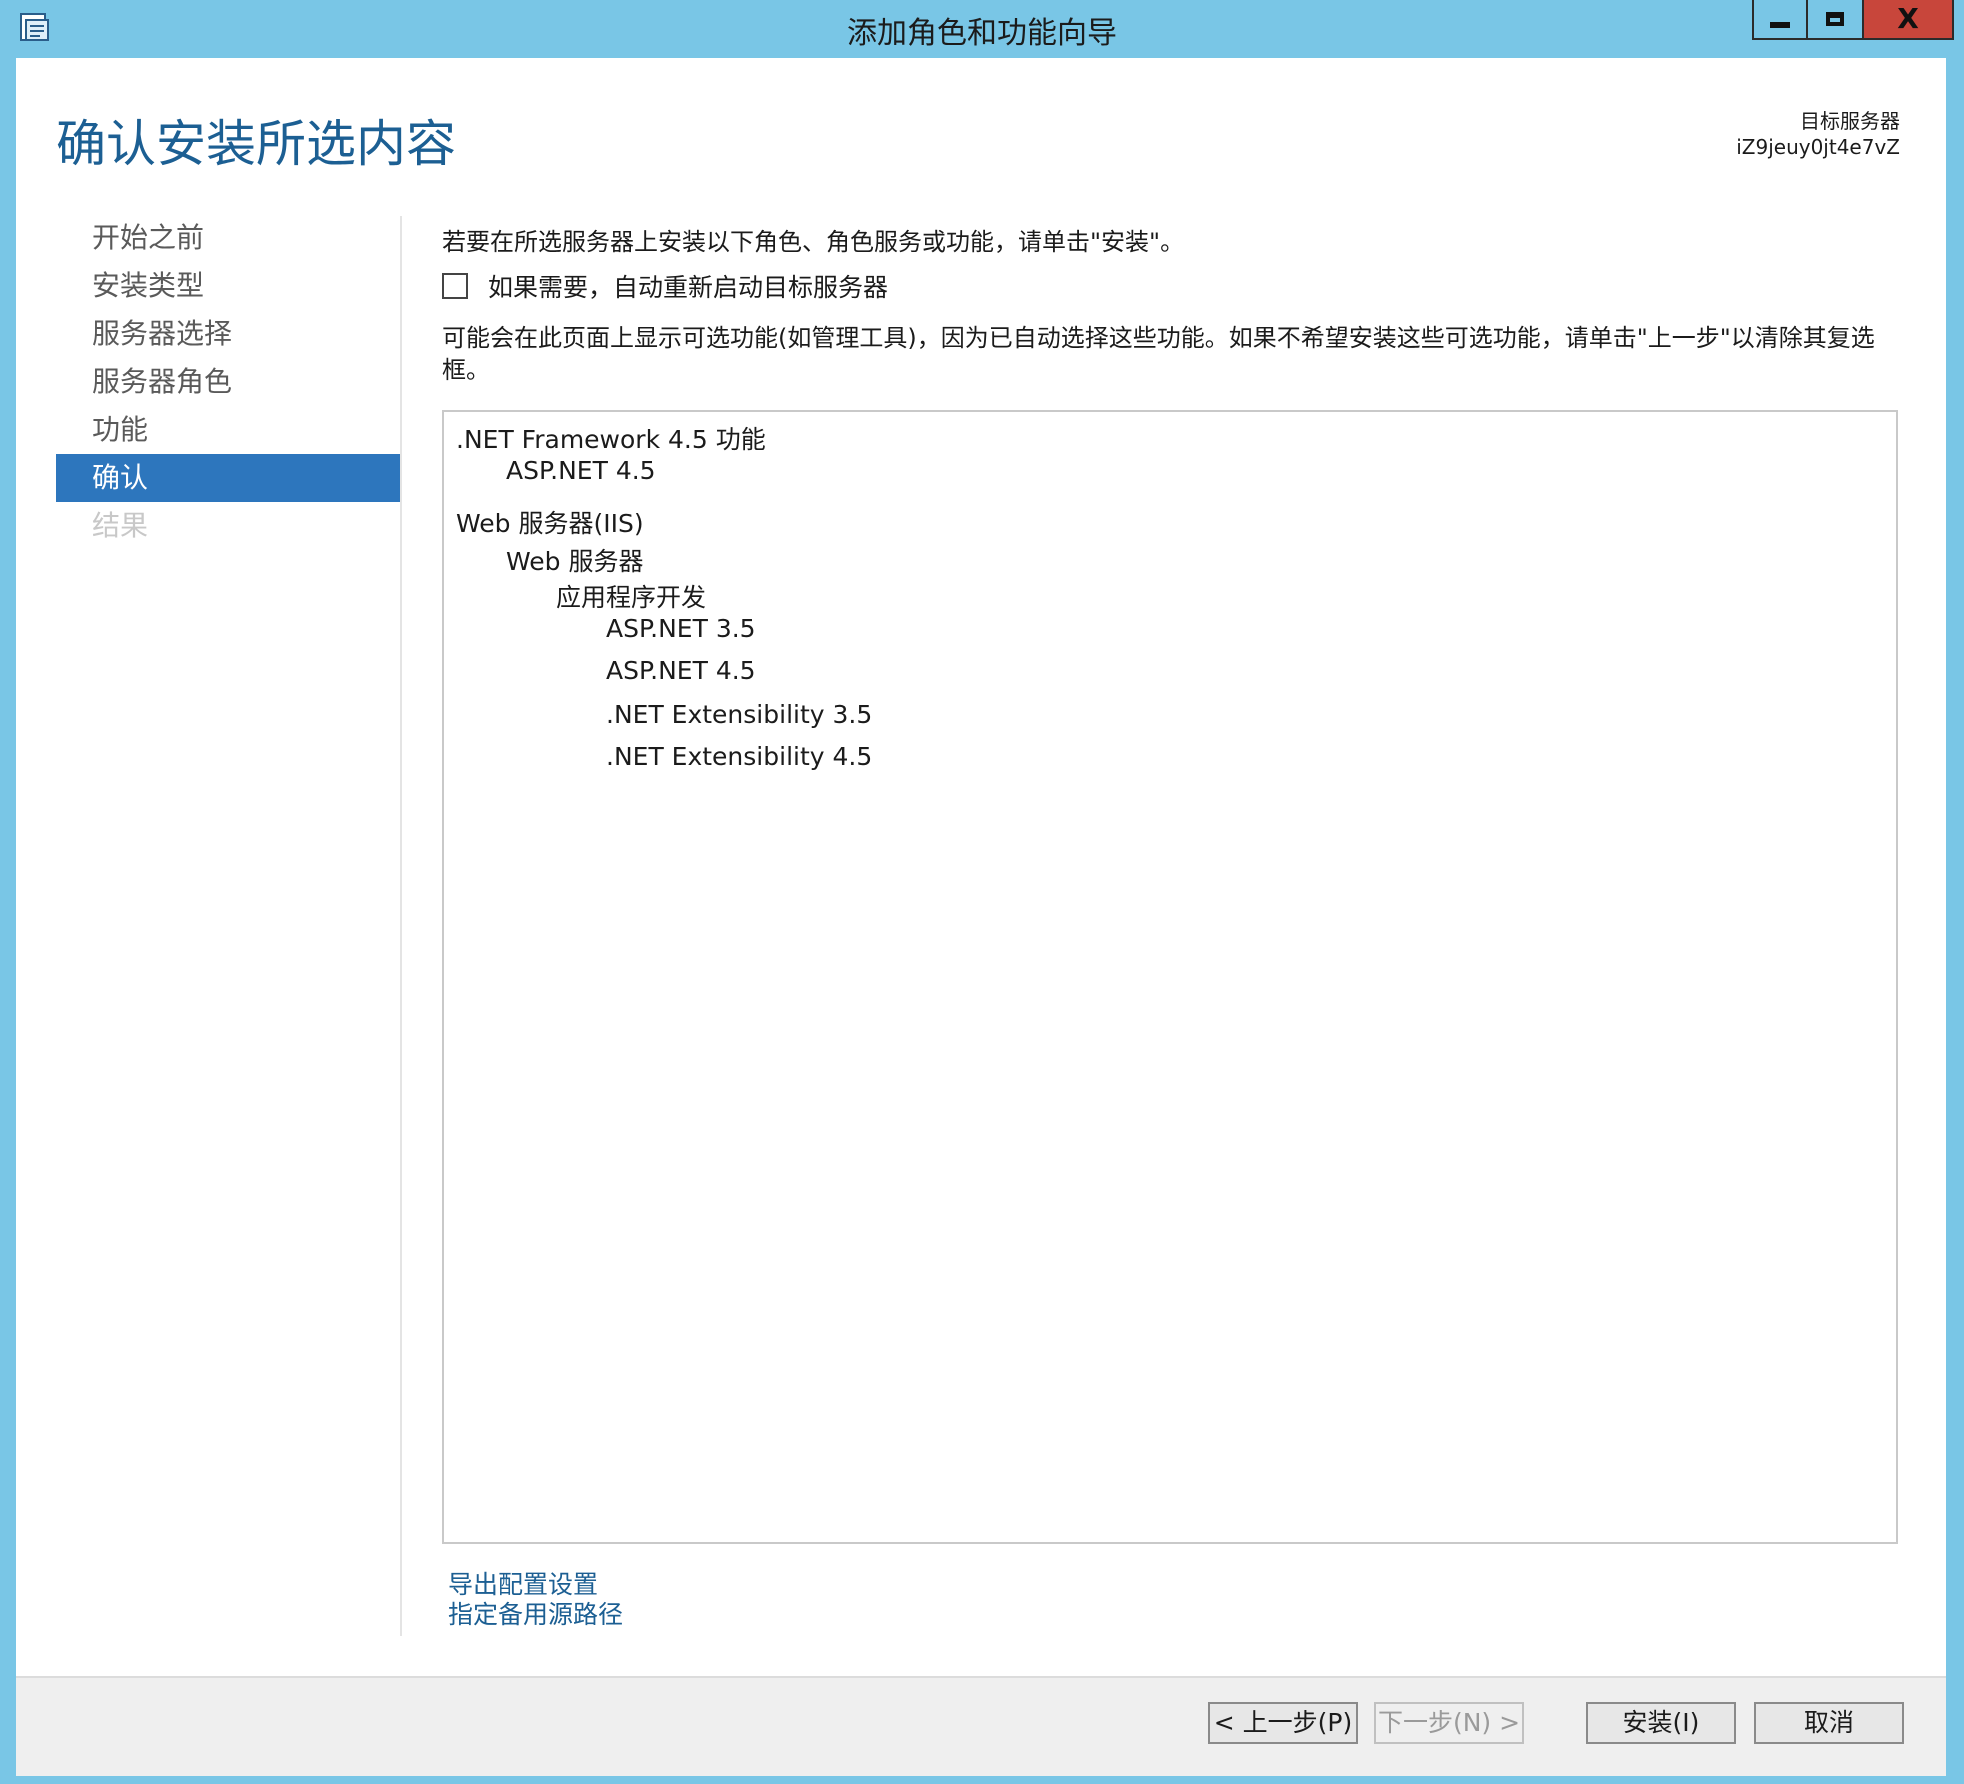 The height and width of the screenshot is (1784, 1964). What do you see at coordinates (681, 628) in the screenshot?
I see `list-item: ASP.NET 3.5` at bounding box center [681, 628].